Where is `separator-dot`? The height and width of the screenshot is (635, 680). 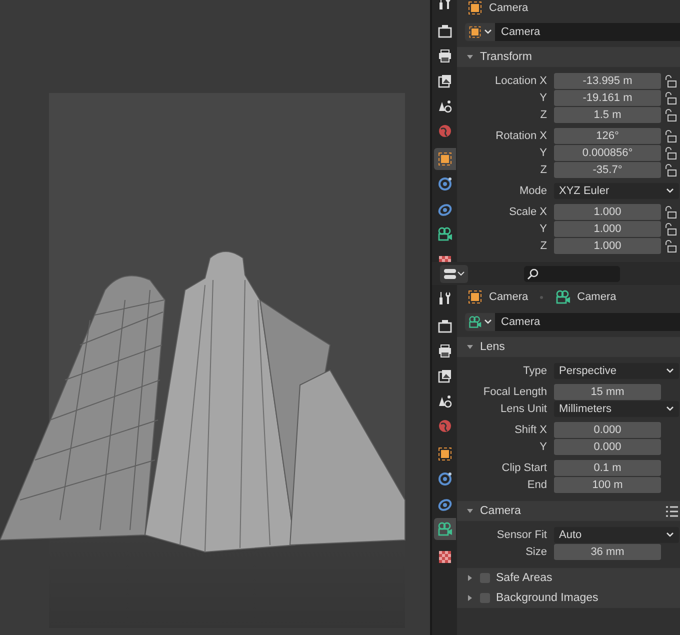 separator-dot is located at coordinates (542, 297).